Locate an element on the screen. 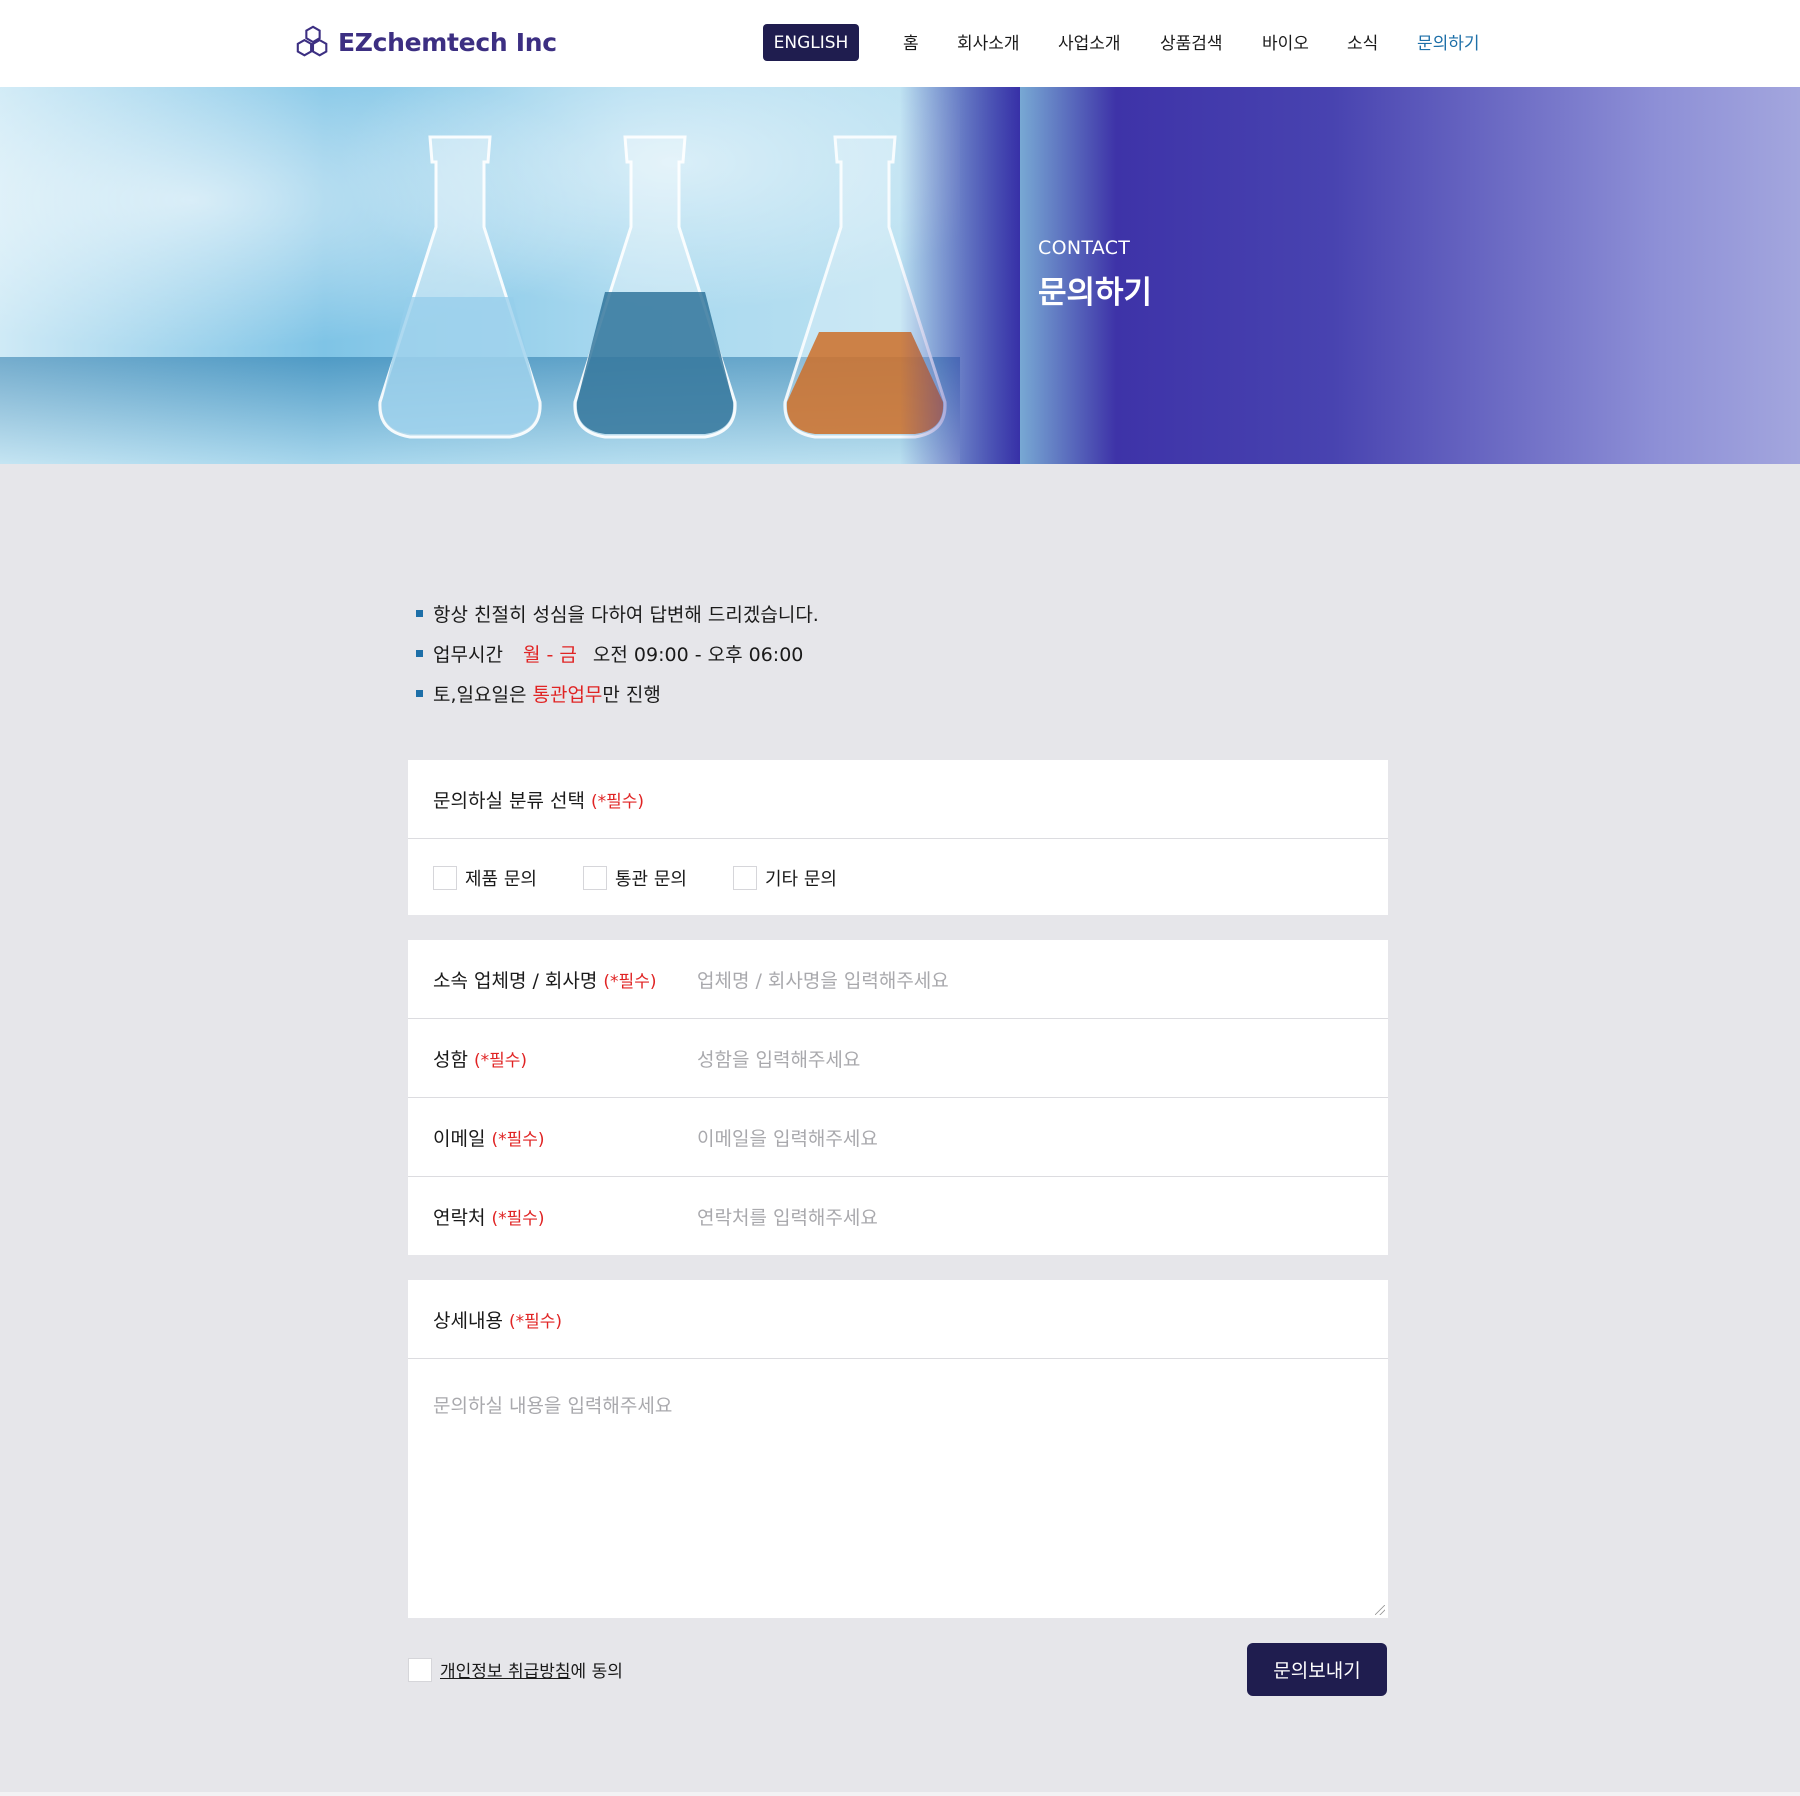  business-days: 월 - 금 is located at coordinates (549, 655).